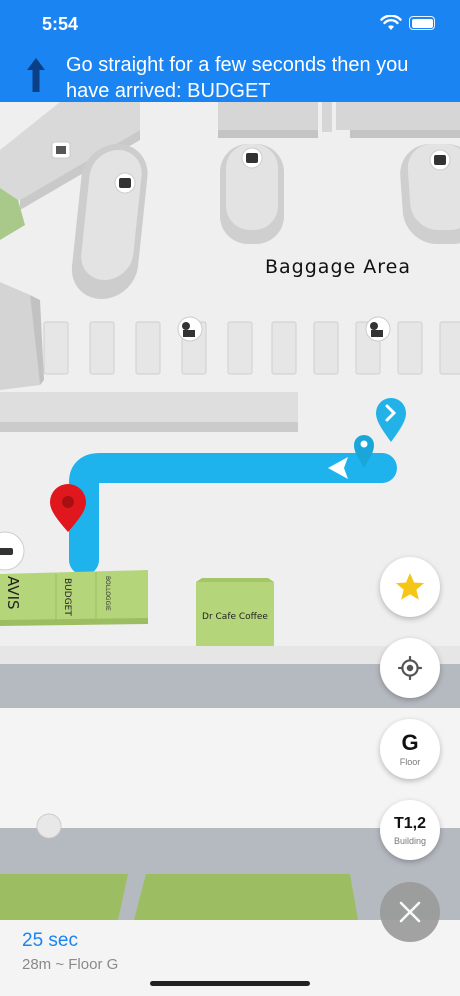 The width and height of the screenshot is (460, 996). Describe the element at coordinates (410, 841) in the screenshot. I see `building-caption: Building` at that location.